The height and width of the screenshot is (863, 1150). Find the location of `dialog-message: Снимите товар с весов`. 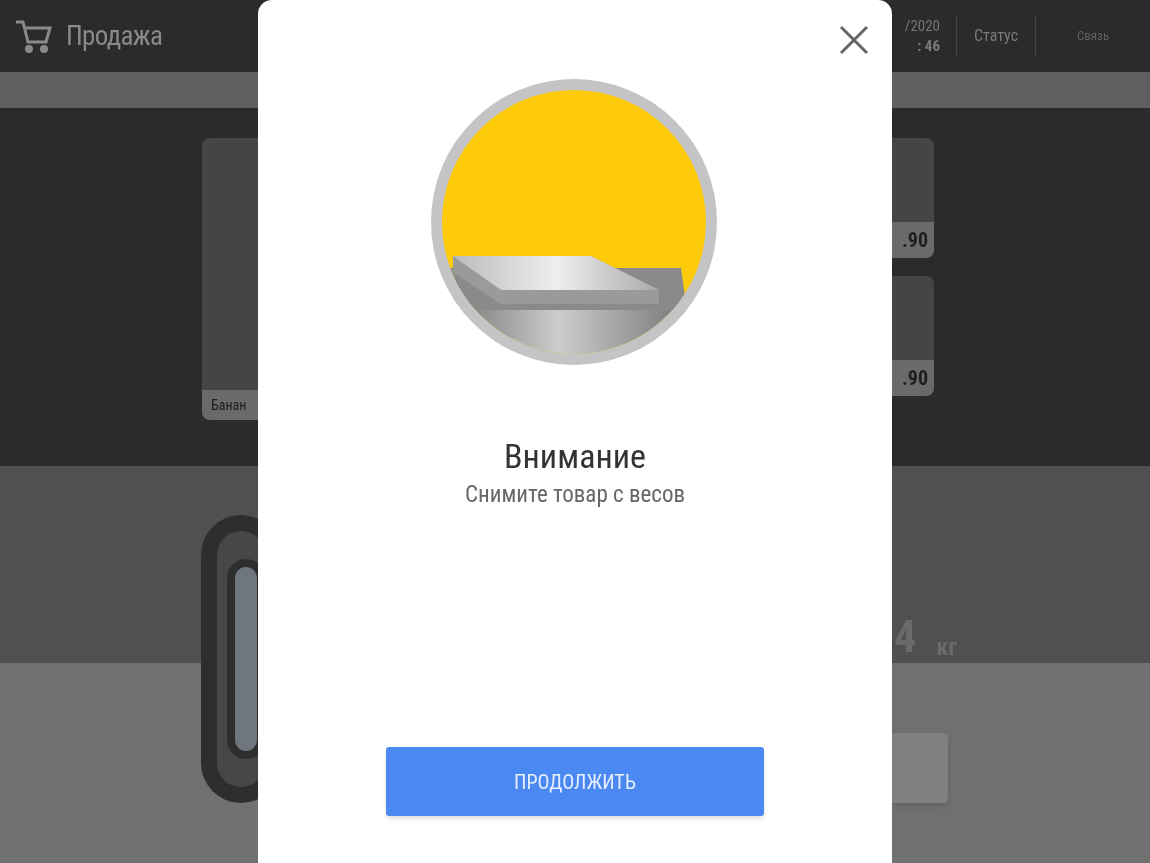

dialog-message: Снимите товар с весов is located at coordinates (575, 495).